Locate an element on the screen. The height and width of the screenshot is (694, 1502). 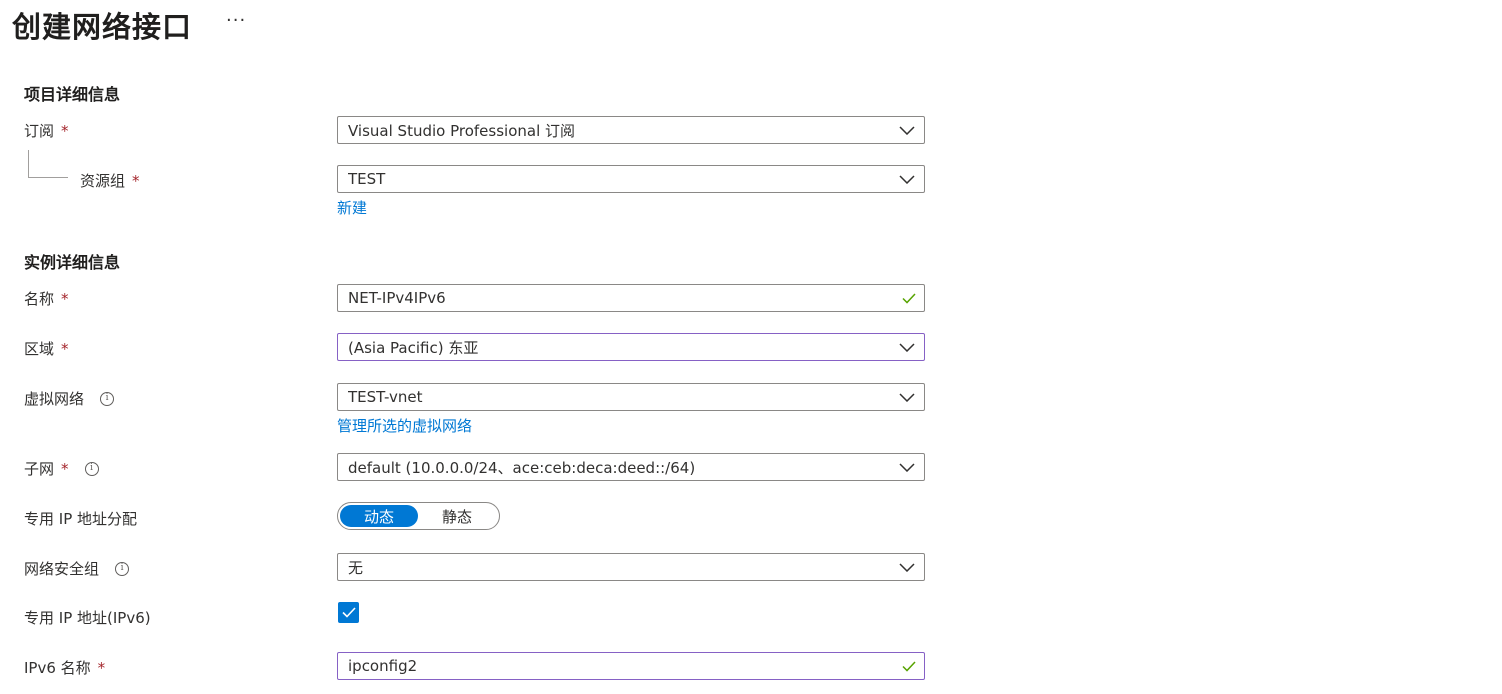
ipv6-checkbox is located at coordinates (348, 612).